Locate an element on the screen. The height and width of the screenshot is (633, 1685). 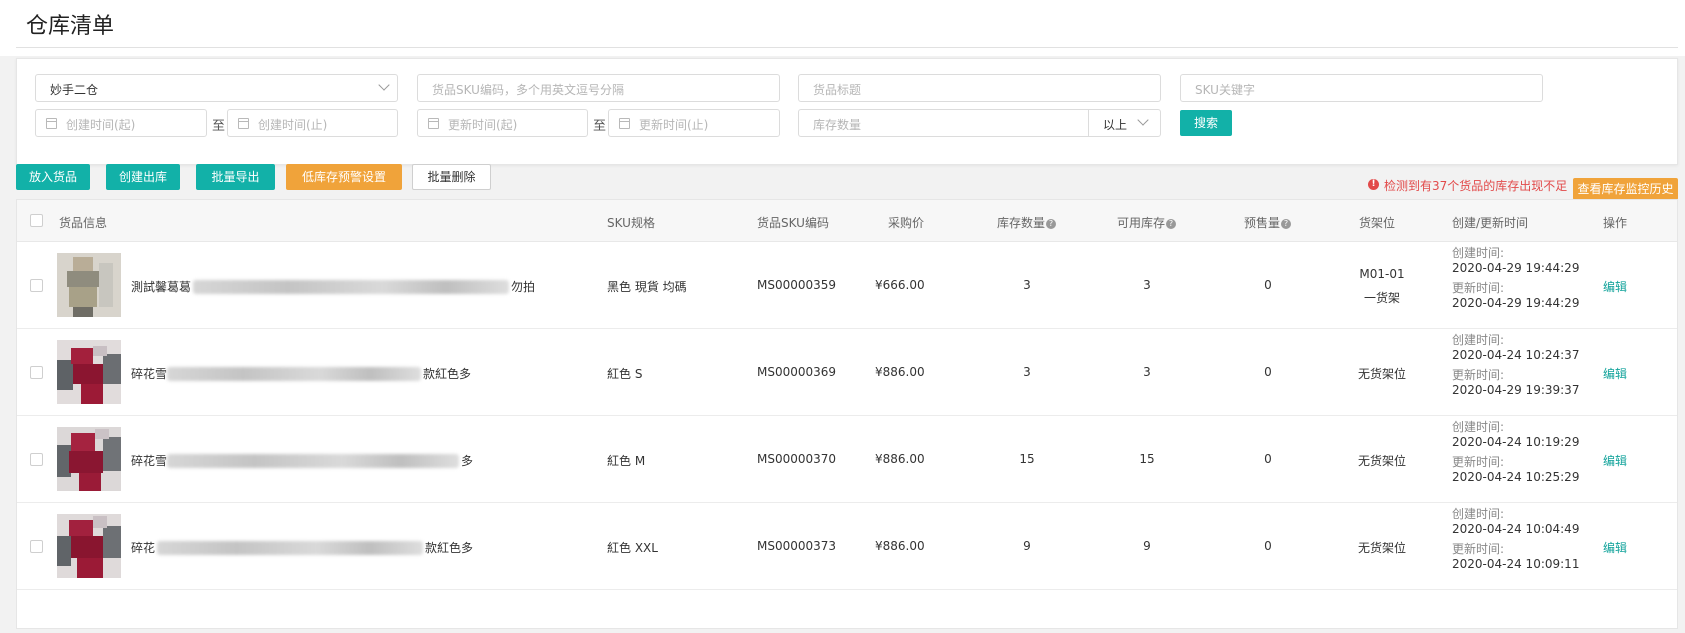
sku-code: MS00000369 is located at coordinates (797, 372).